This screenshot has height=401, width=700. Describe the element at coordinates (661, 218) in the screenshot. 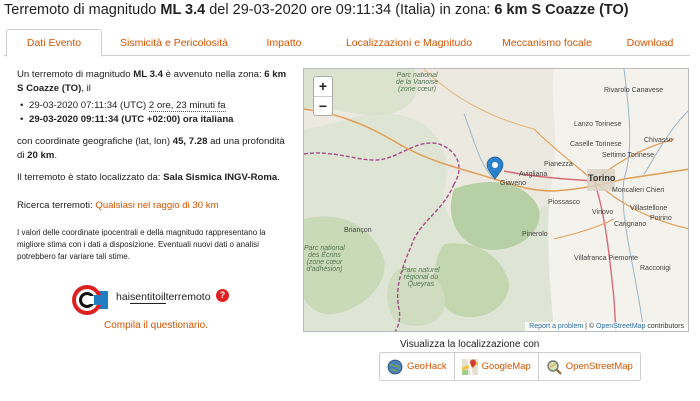

I see `map-label-poirino: Poirino` at that location.